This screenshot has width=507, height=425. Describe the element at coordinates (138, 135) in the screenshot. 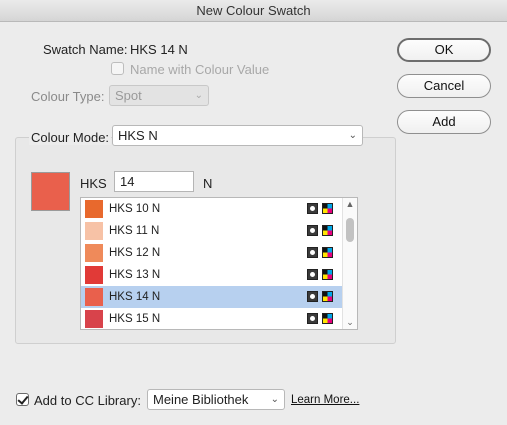

I see `colour-mode-value: HKS N` at that location.